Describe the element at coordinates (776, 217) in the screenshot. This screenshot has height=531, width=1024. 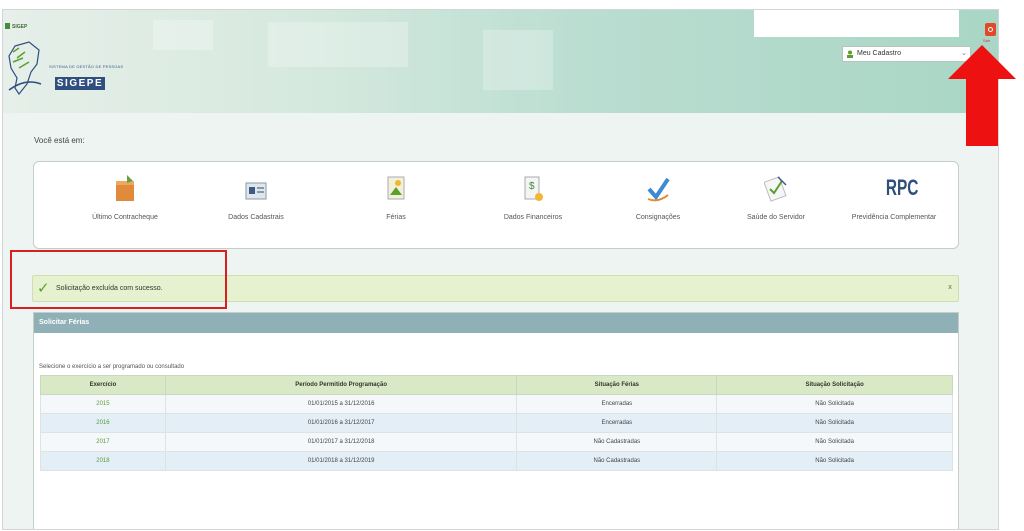
I see `menu-item-label: Saúde do Servidor` at that location.